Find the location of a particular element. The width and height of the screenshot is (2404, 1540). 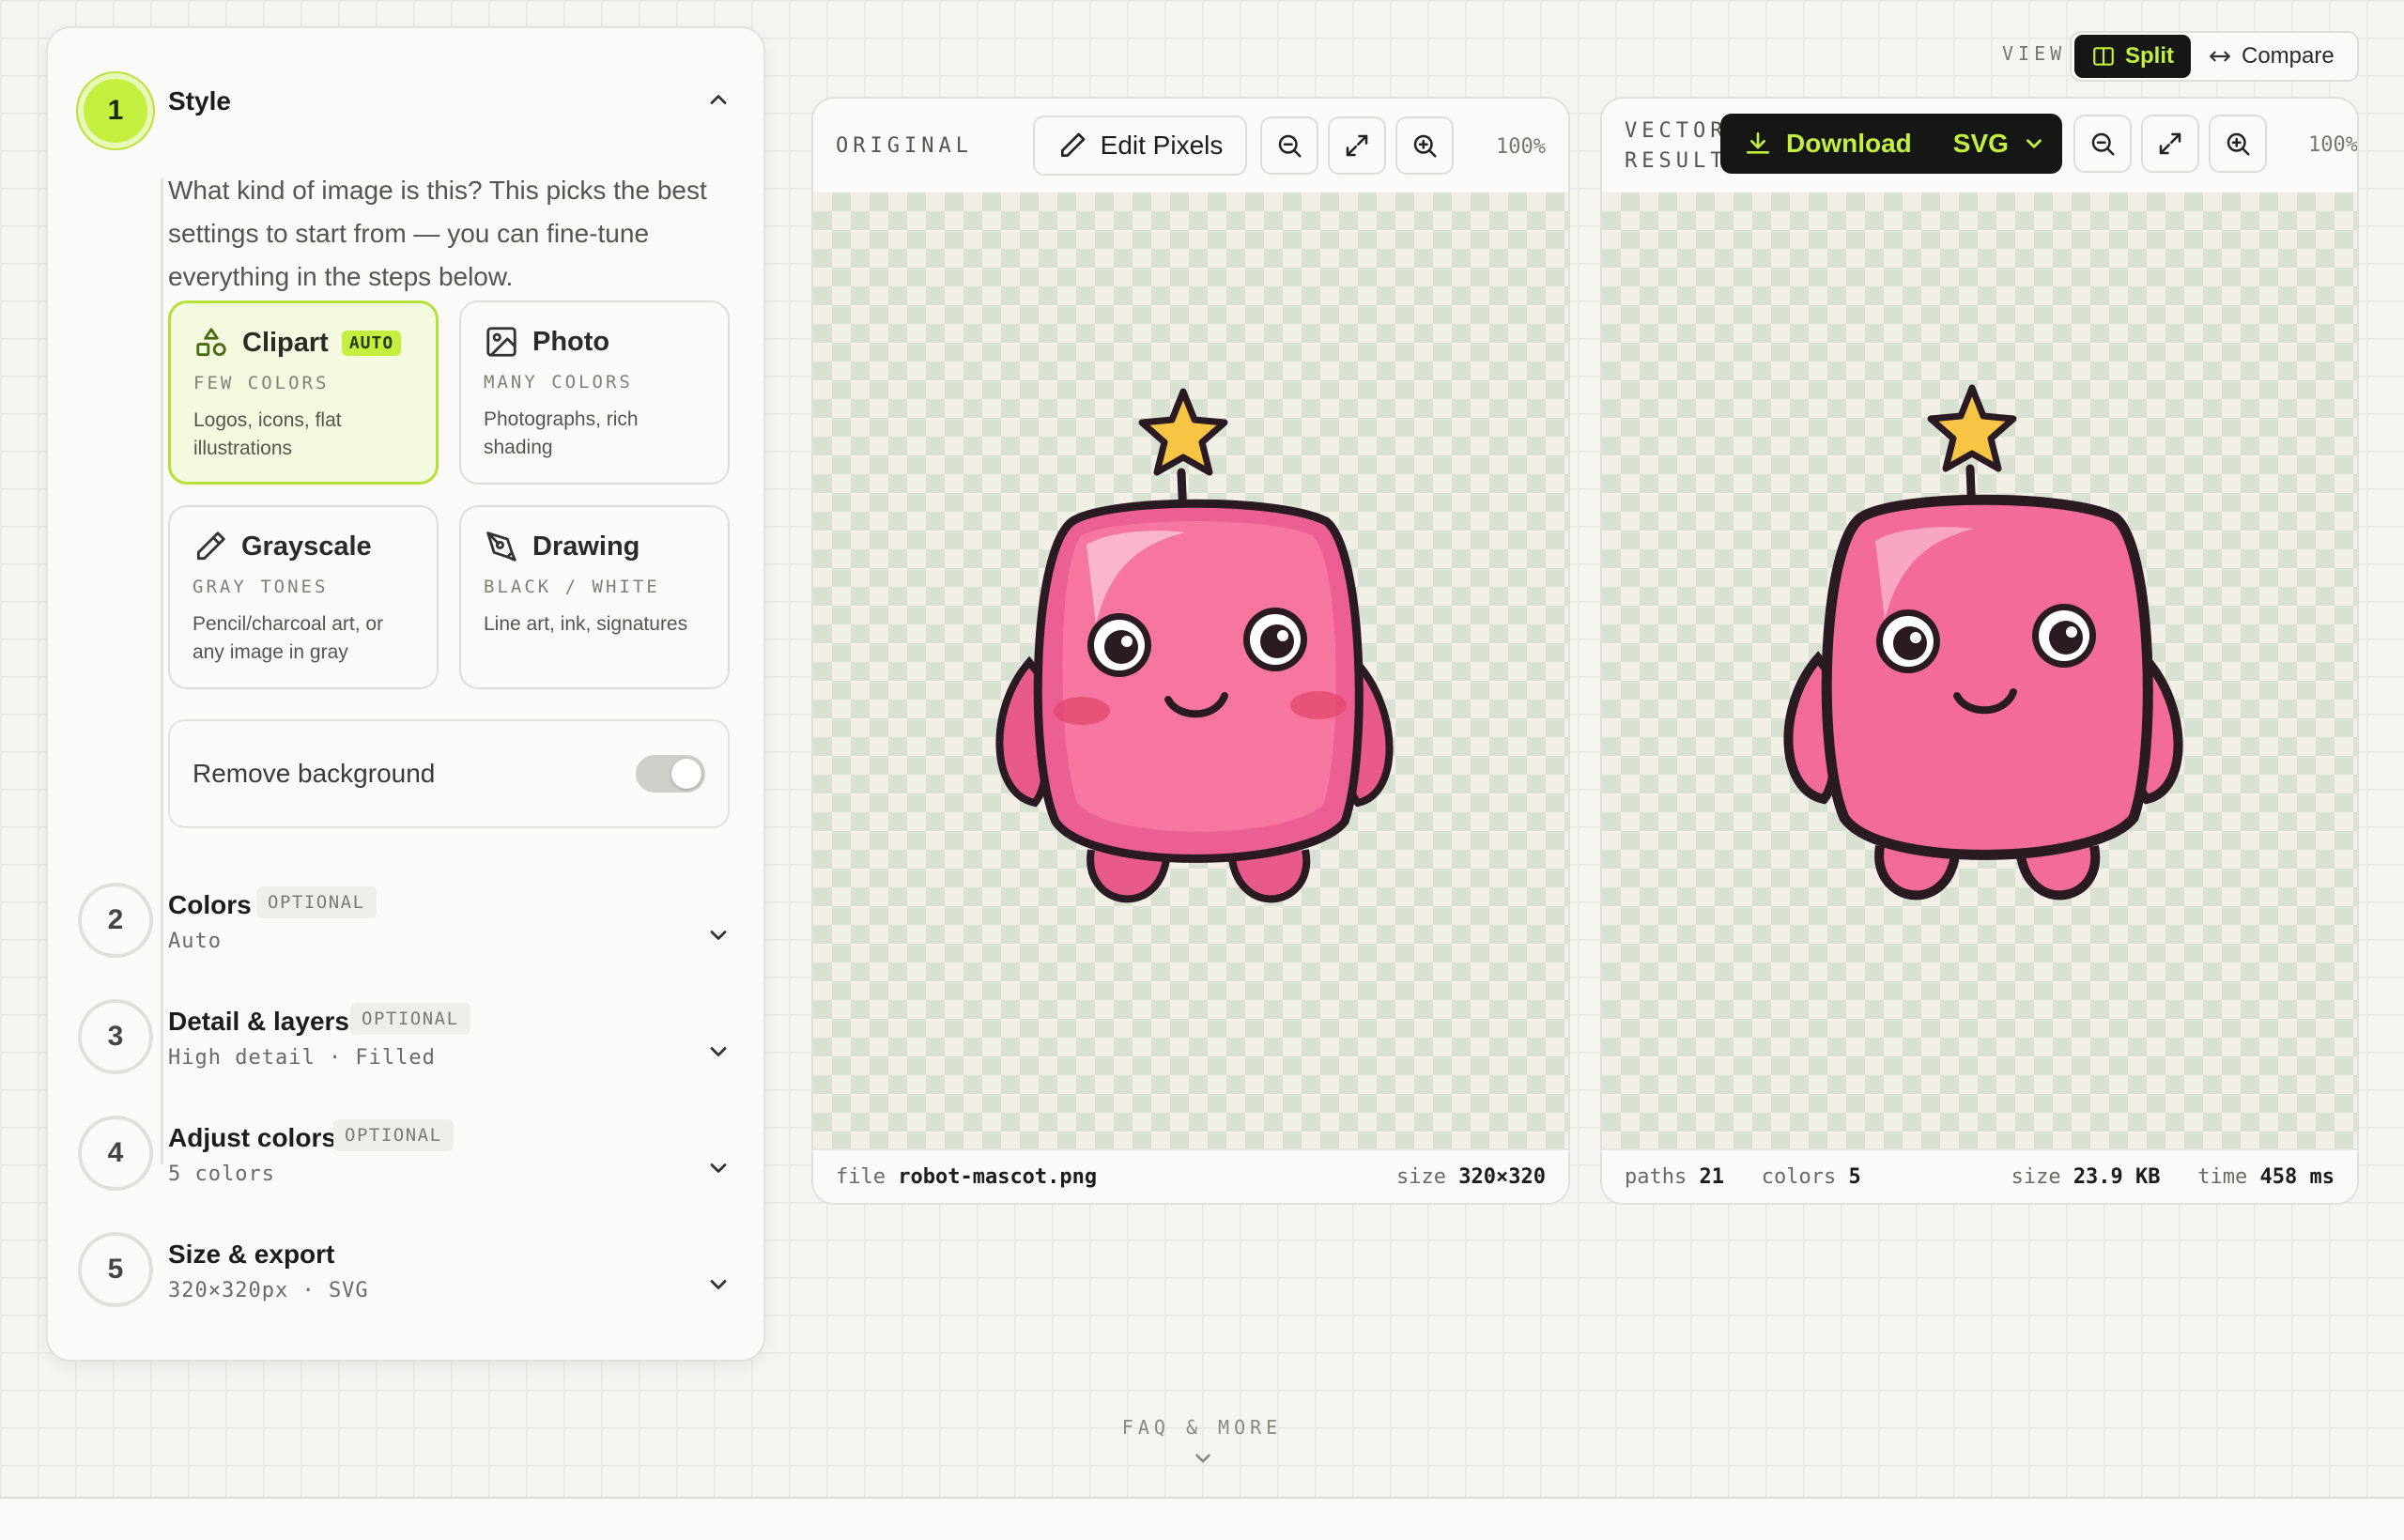

step-1-number: 1 is located at coordinates (115, 110).